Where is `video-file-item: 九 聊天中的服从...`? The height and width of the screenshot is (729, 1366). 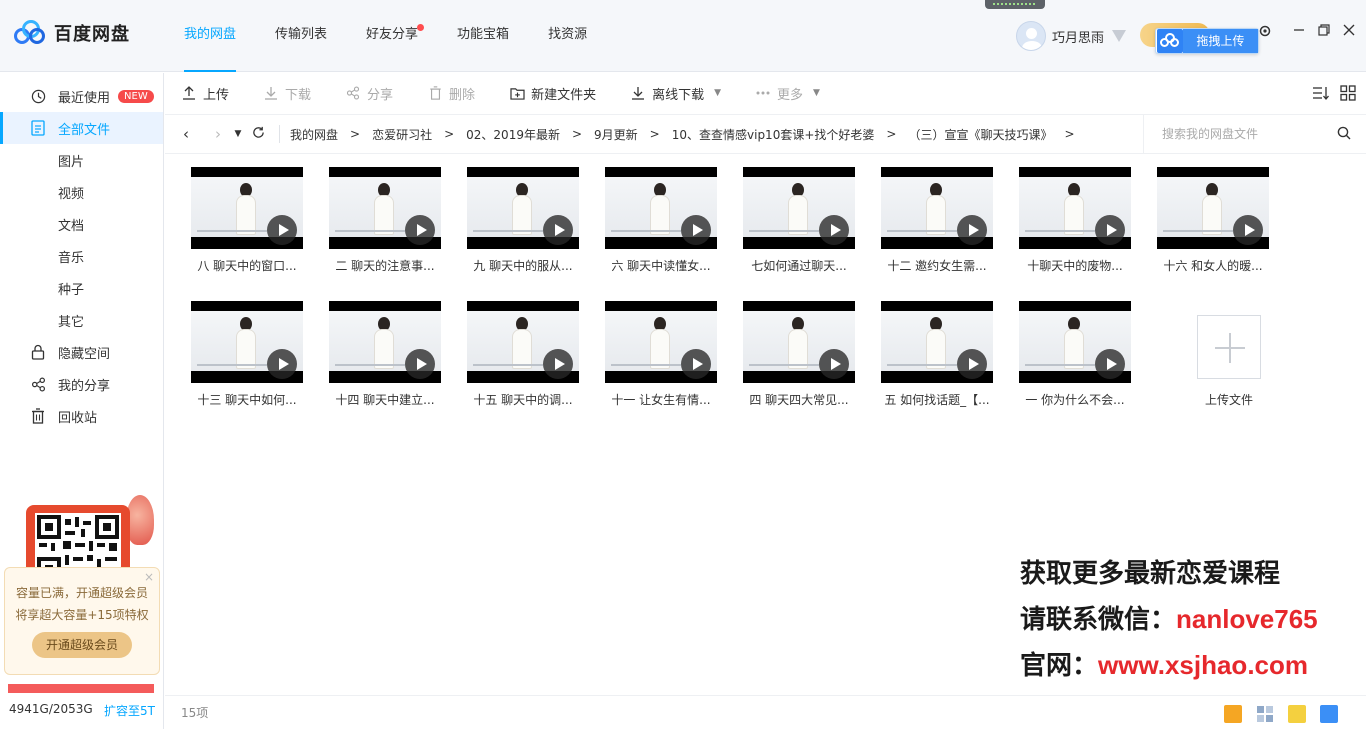 video-file-item: 九 聊天中的服从... is located at coordinates (519, 215).